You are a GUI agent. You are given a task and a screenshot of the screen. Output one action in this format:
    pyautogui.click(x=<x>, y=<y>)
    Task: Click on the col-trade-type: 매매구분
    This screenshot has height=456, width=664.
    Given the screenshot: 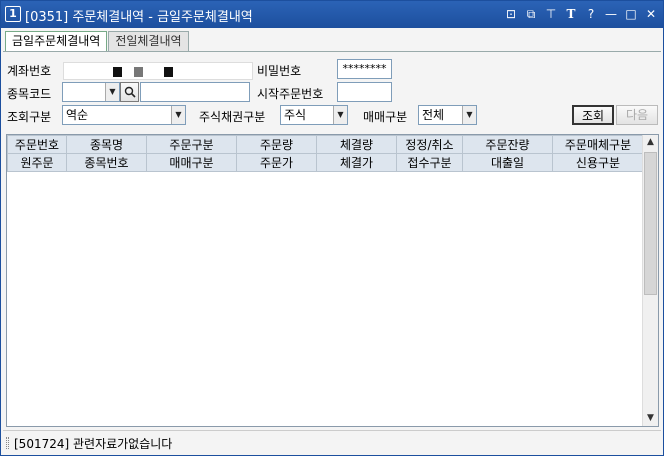 What is the action you would take?
    pyautogui.click(x=191, y=162)
    